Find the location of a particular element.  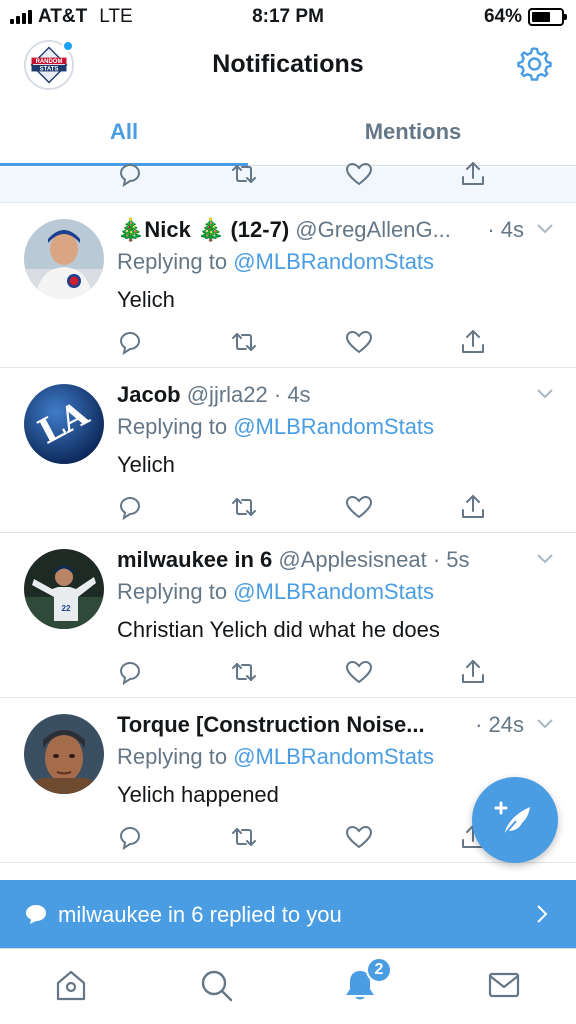

compose-tweet-button is located at coordinates (515, 820).